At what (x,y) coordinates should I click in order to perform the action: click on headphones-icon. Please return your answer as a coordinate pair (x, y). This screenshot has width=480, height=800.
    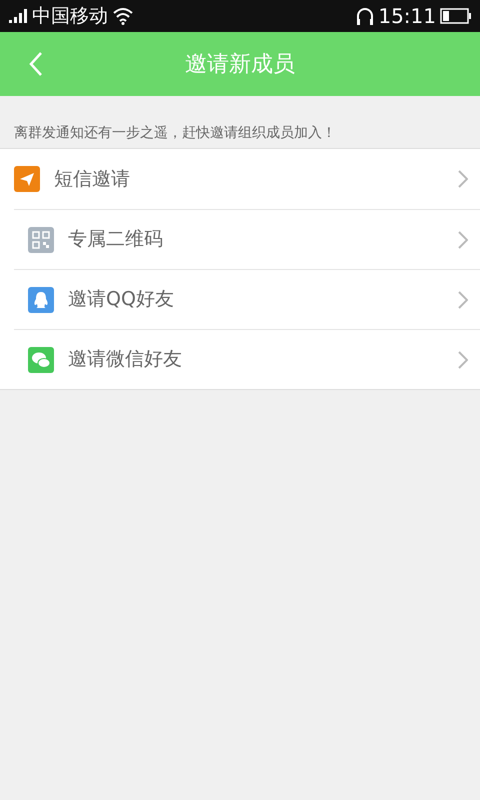
    Looking at the image, I should click on (365, 16).